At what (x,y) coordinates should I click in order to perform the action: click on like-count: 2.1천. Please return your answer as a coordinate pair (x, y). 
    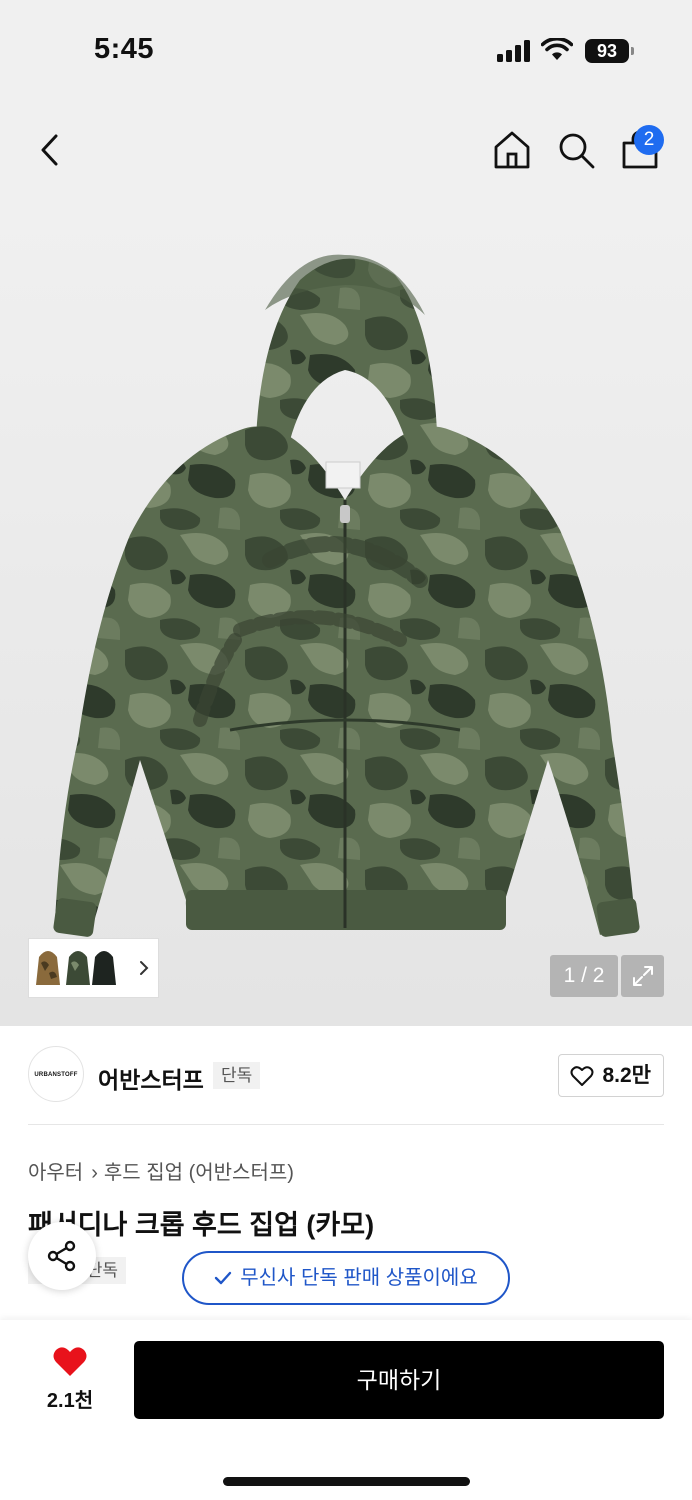
    Looking at the image, I should click on (70, 1401).